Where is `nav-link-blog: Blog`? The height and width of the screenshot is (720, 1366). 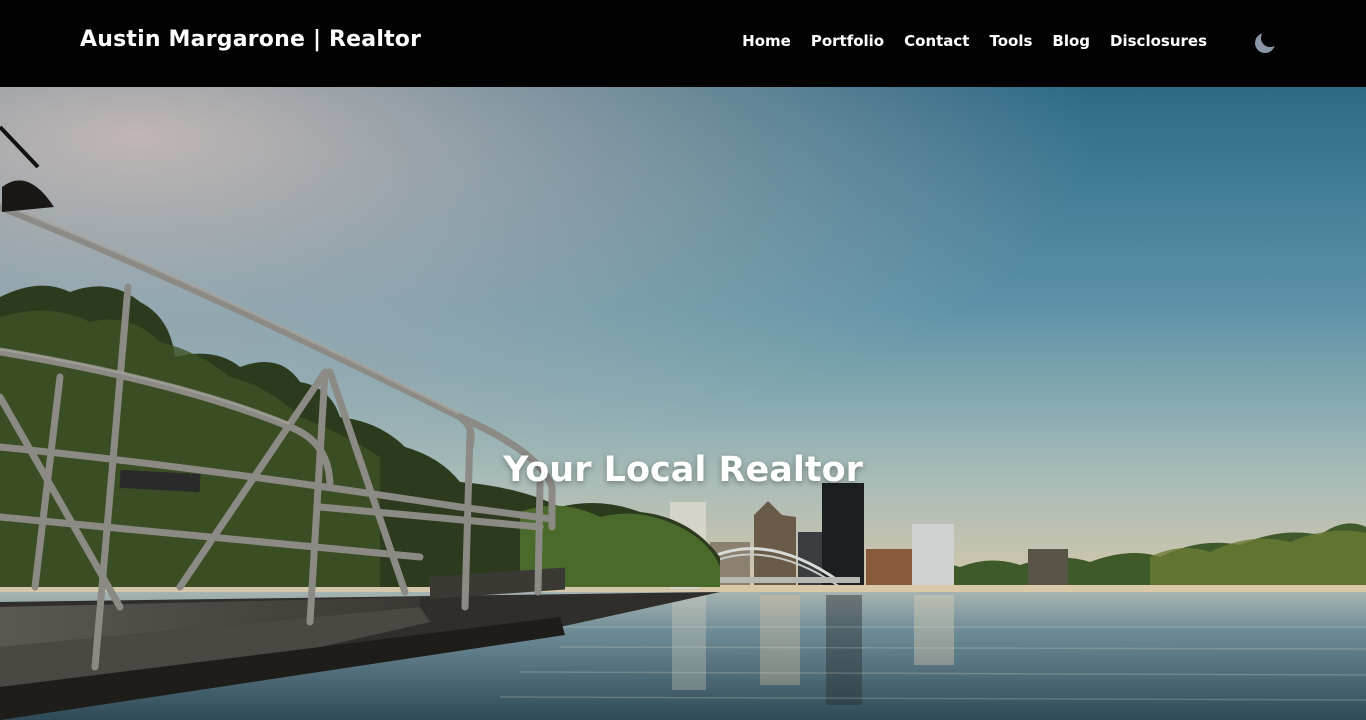
nav-link-blog: Blog is located at coordinates (1071, 41).